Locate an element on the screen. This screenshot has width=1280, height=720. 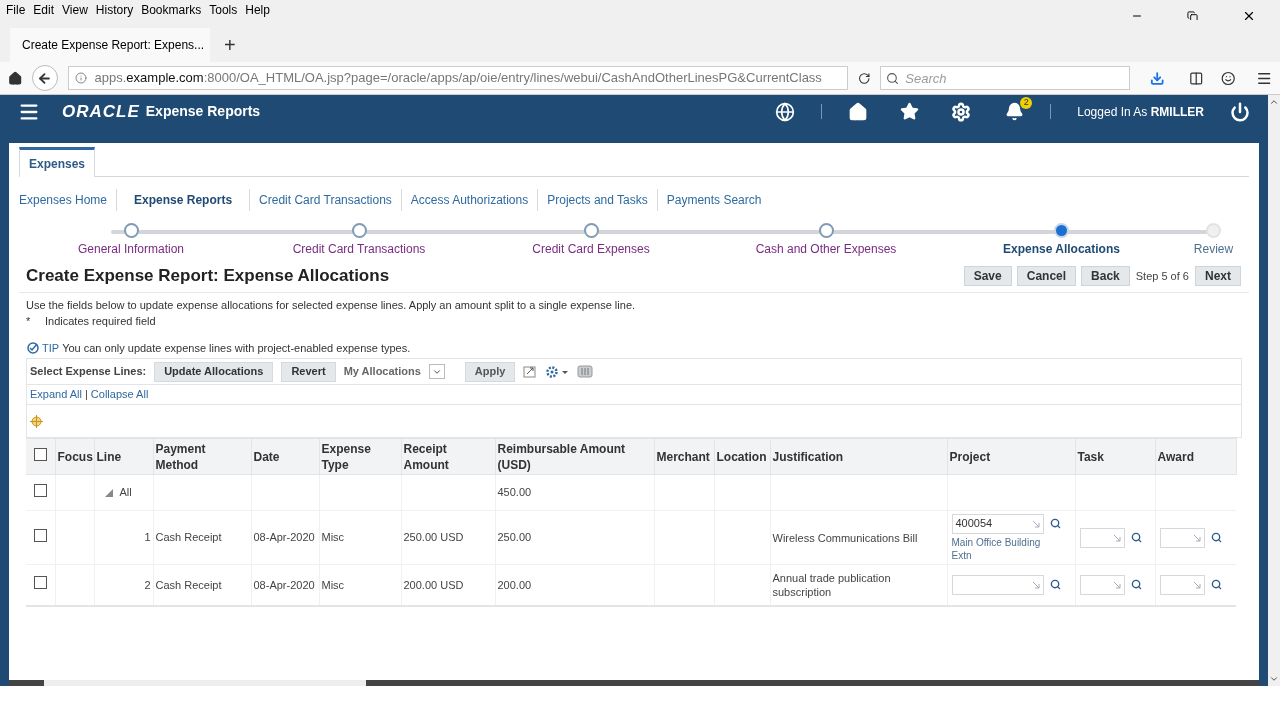
nav-link: Payments Search is located at coordinates (714, 200).